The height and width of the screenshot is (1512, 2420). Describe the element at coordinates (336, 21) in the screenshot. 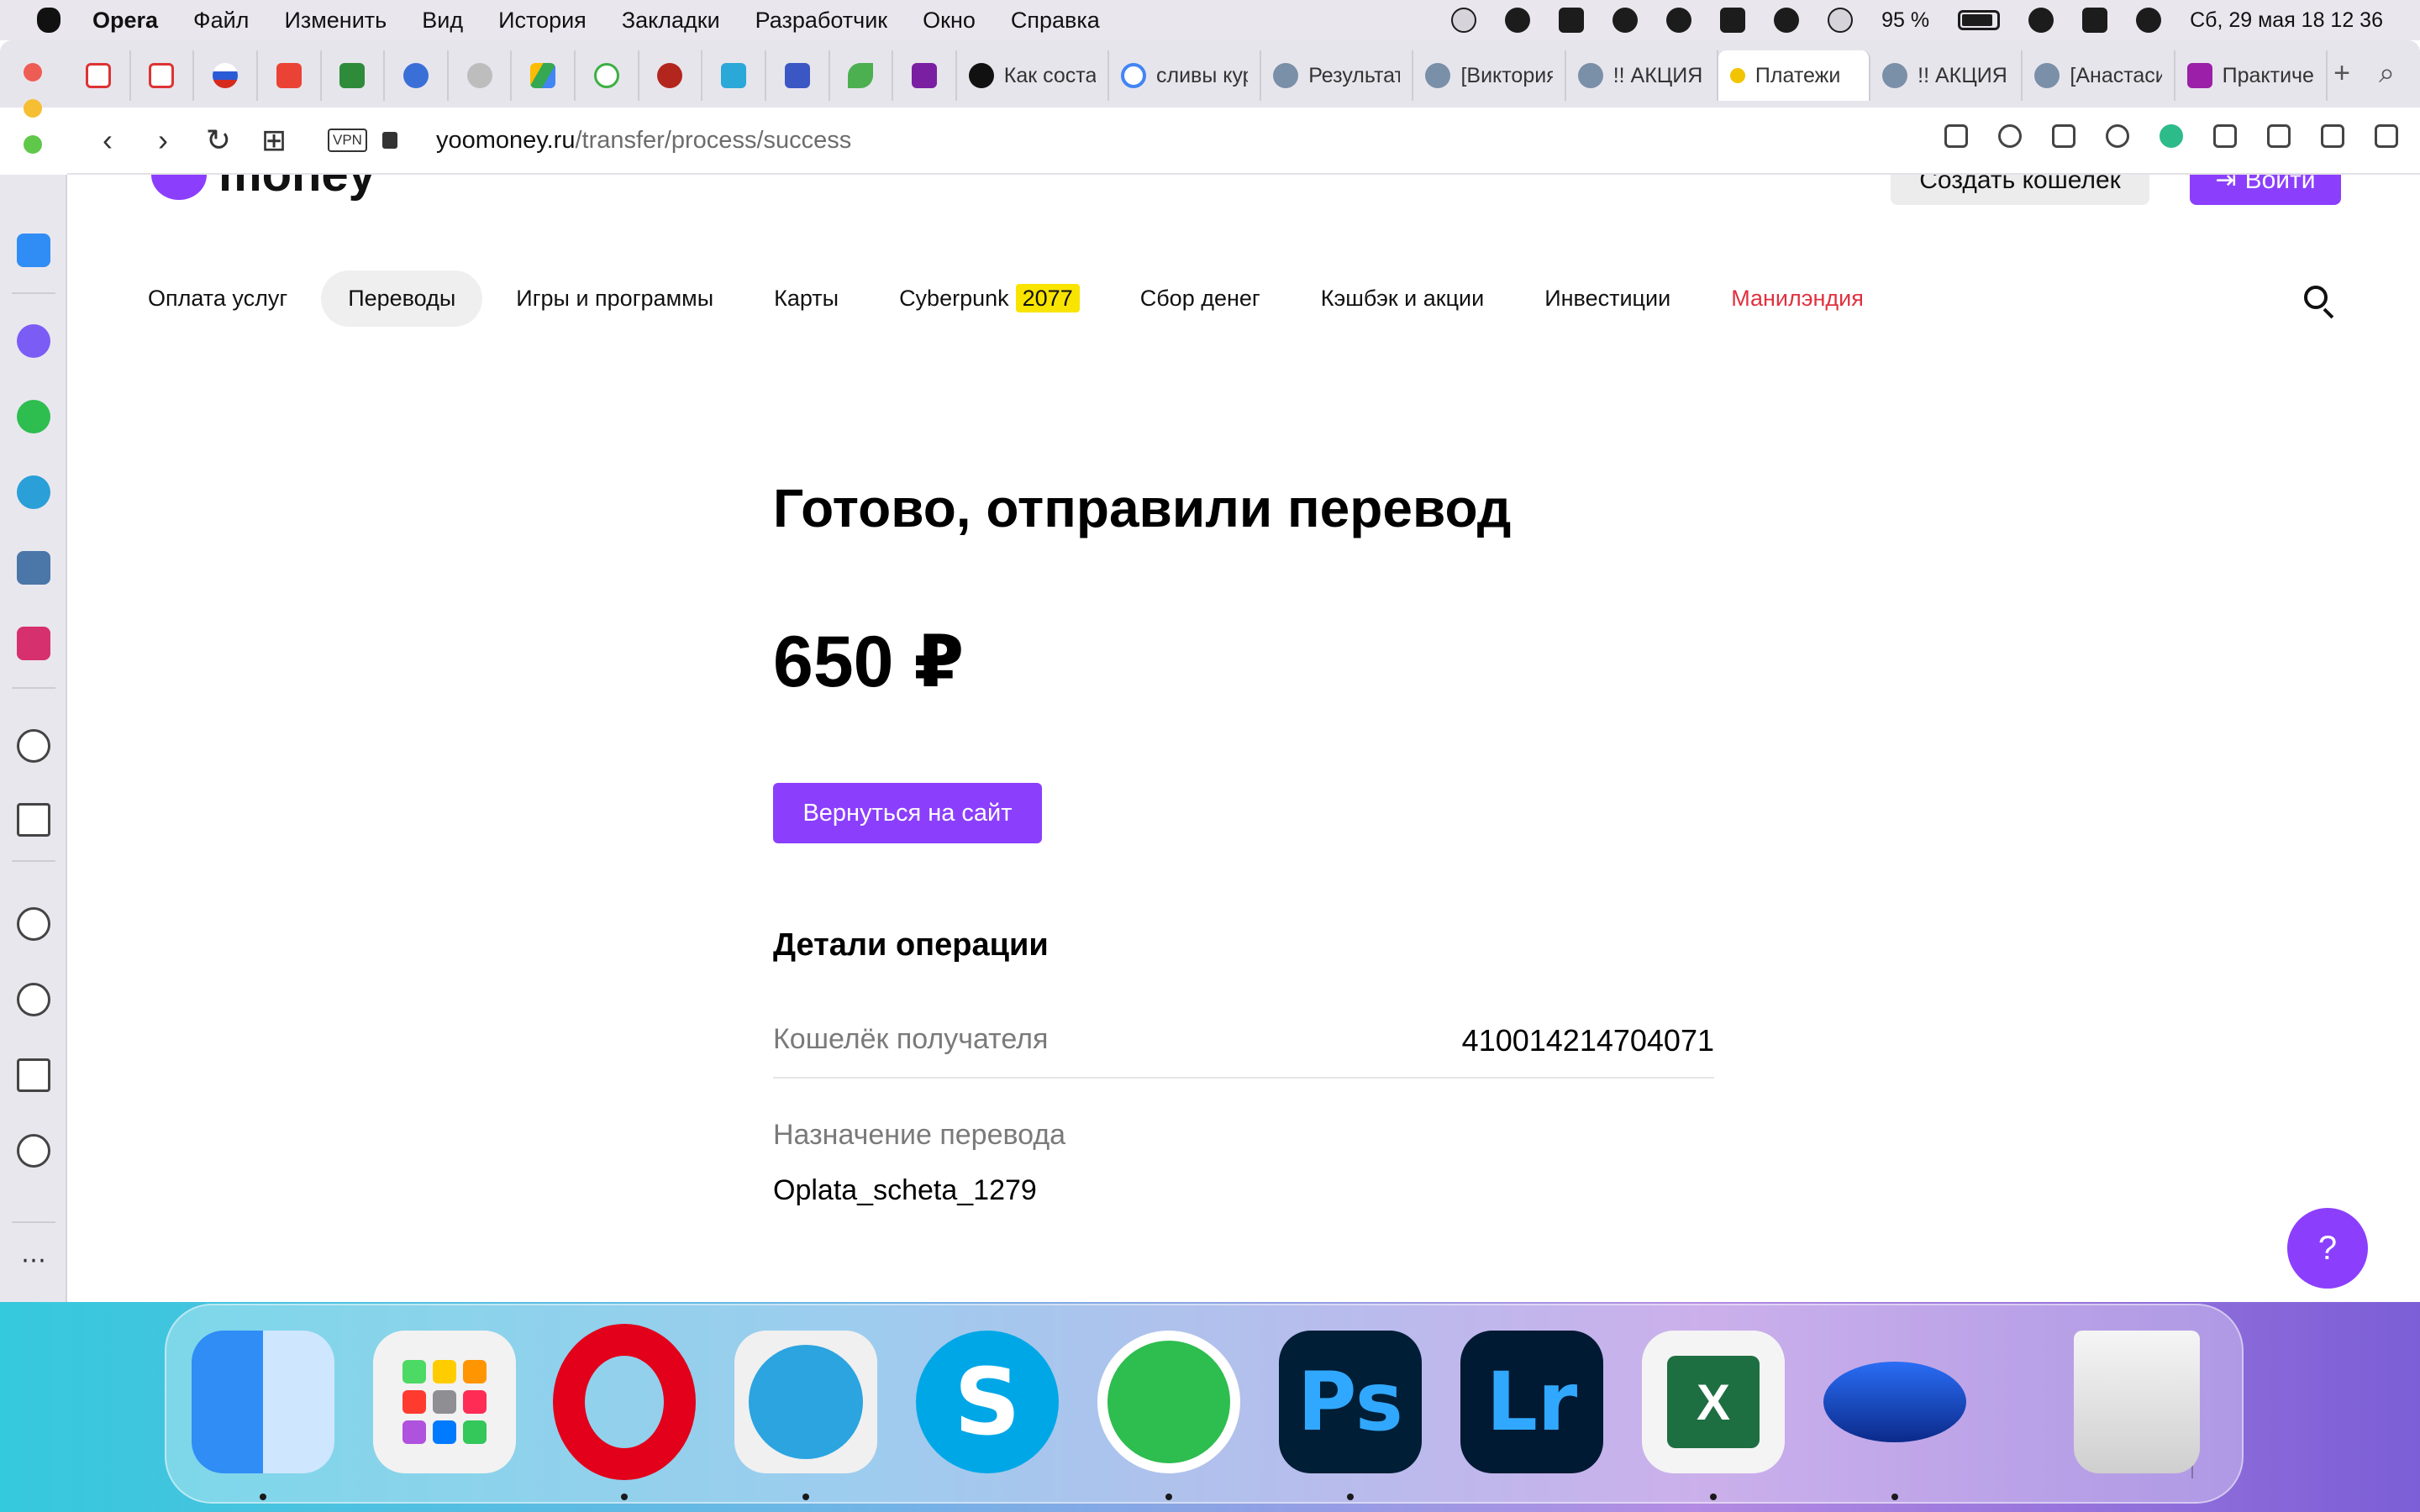

I see `menu-edit: Изменить` at that location.